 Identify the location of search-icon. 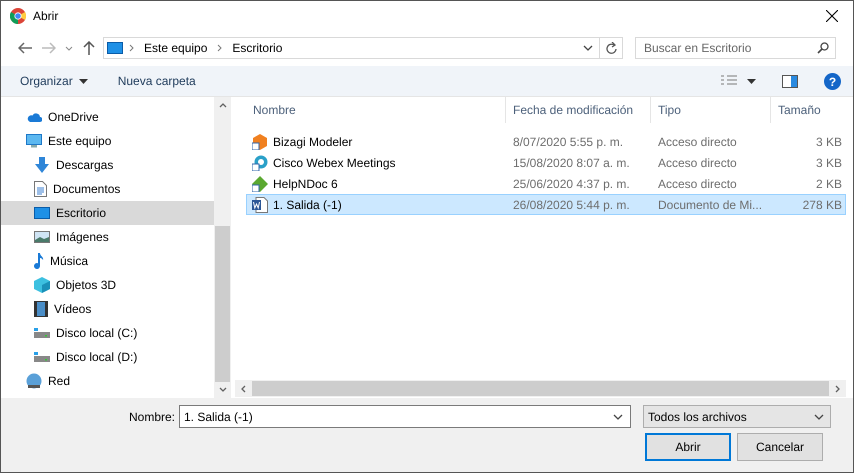
(823, 48).